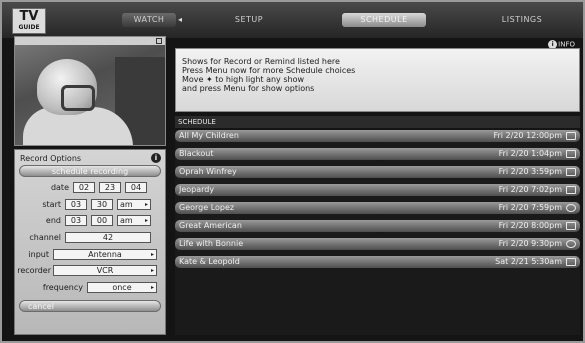 The image size is (585, 343). What do you see at coordinates (102, 204) in the screenshot?
I see `start-minute-field: 30` at bounding box center [102, 204].